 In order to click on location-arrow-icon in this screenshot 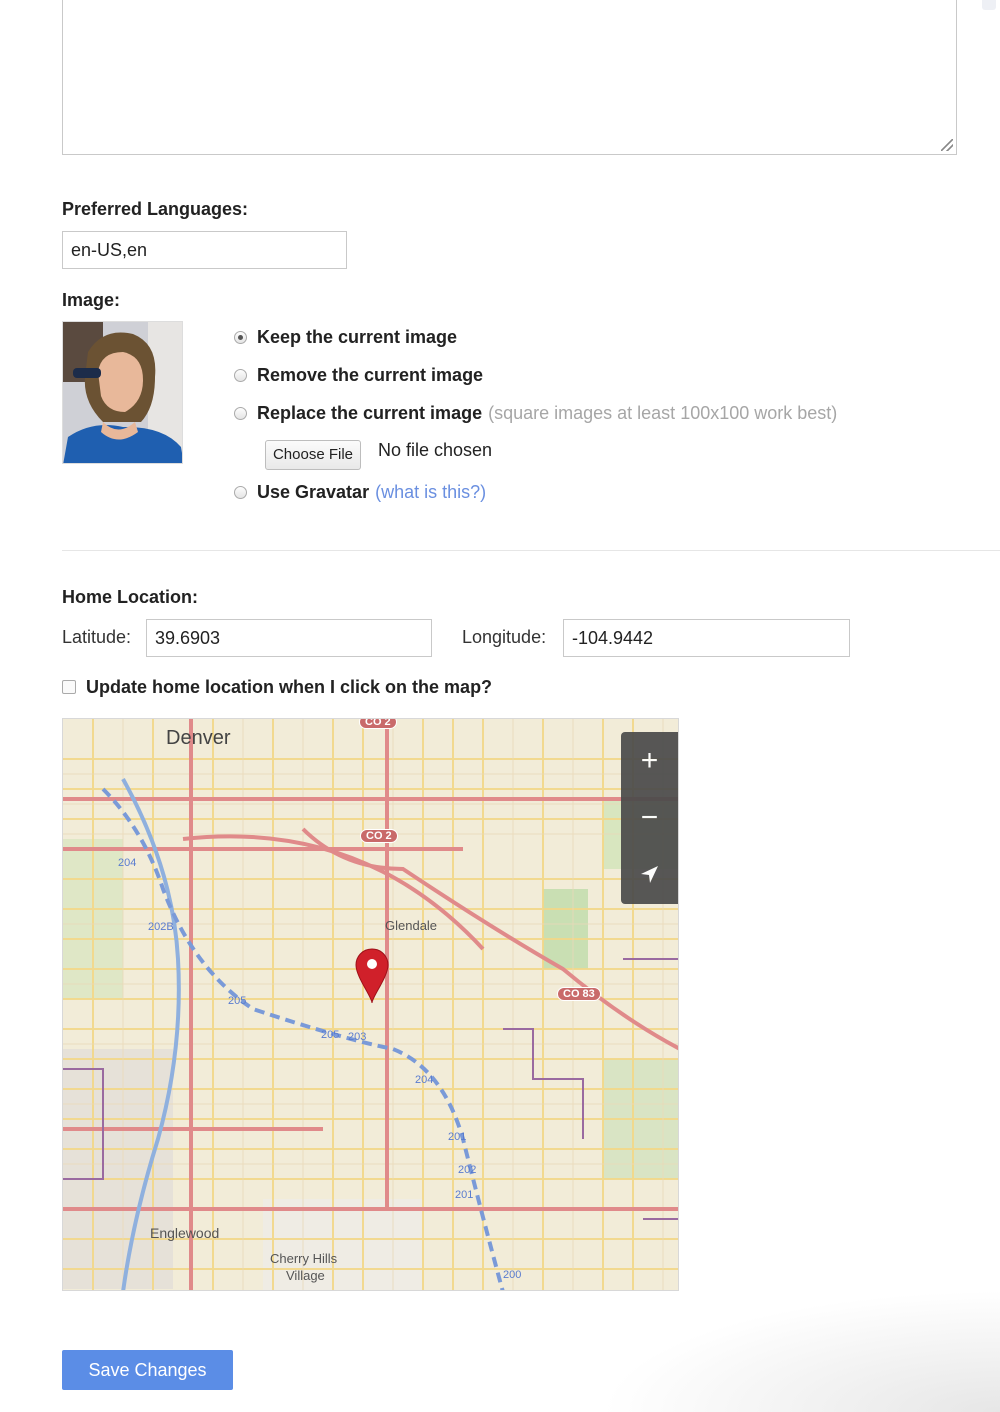, I will do `click(649, 874)`.